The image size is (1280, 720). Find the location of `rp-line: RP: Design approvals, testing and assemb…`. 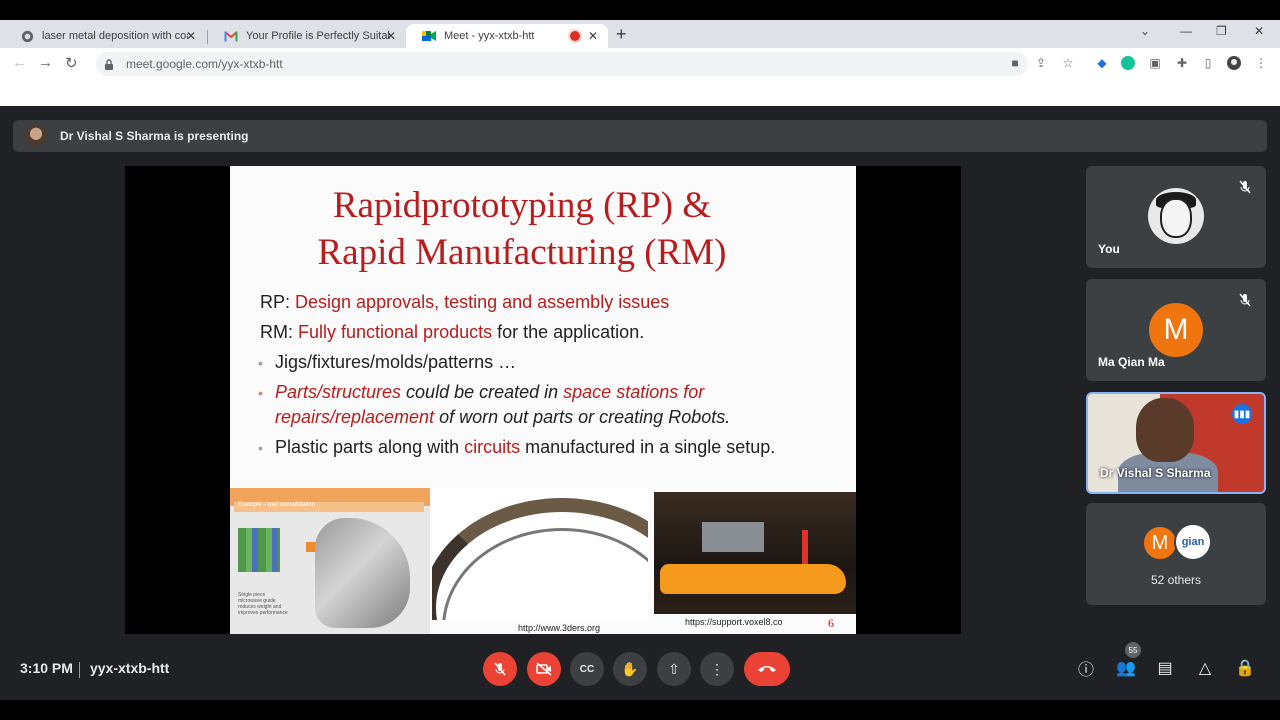

rp-line: RP: Design approvals, testing and assemb… is located at coordinates (464, 302).